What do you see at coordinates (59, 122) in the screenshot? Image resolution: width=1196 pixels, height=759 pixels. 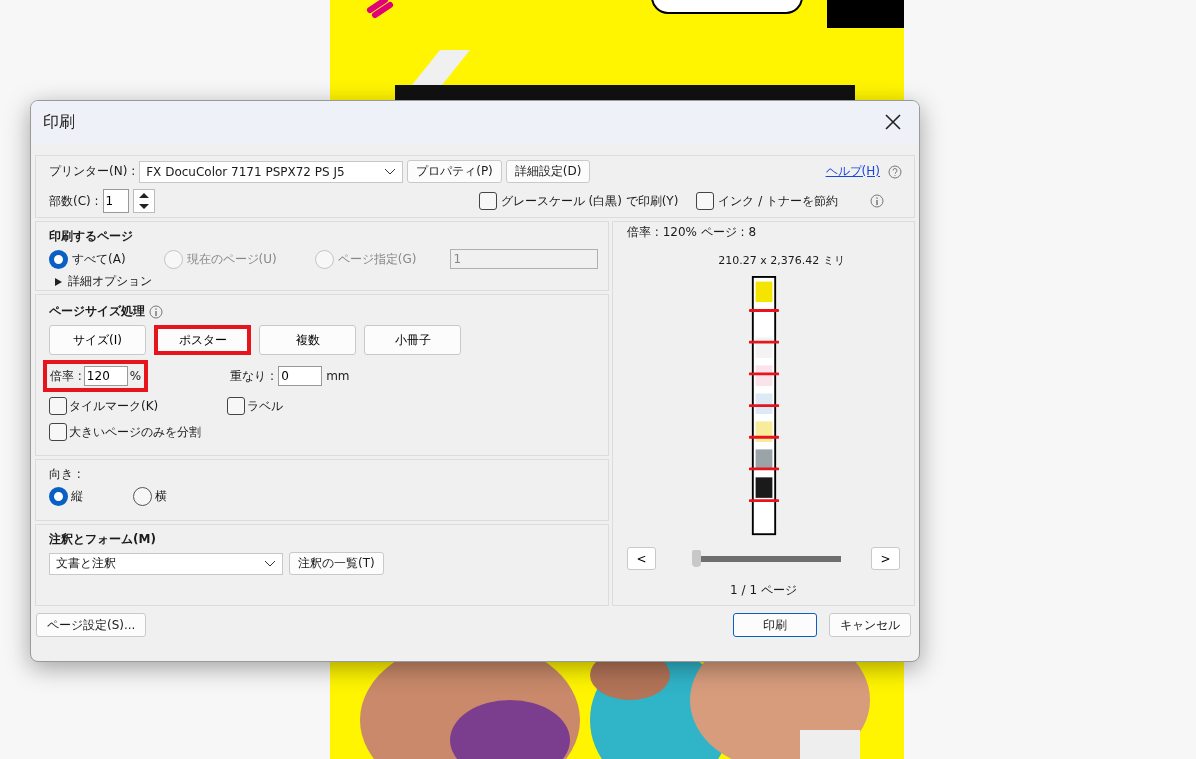 I see `window-title: 印刷` at bounding box center [59, 122].